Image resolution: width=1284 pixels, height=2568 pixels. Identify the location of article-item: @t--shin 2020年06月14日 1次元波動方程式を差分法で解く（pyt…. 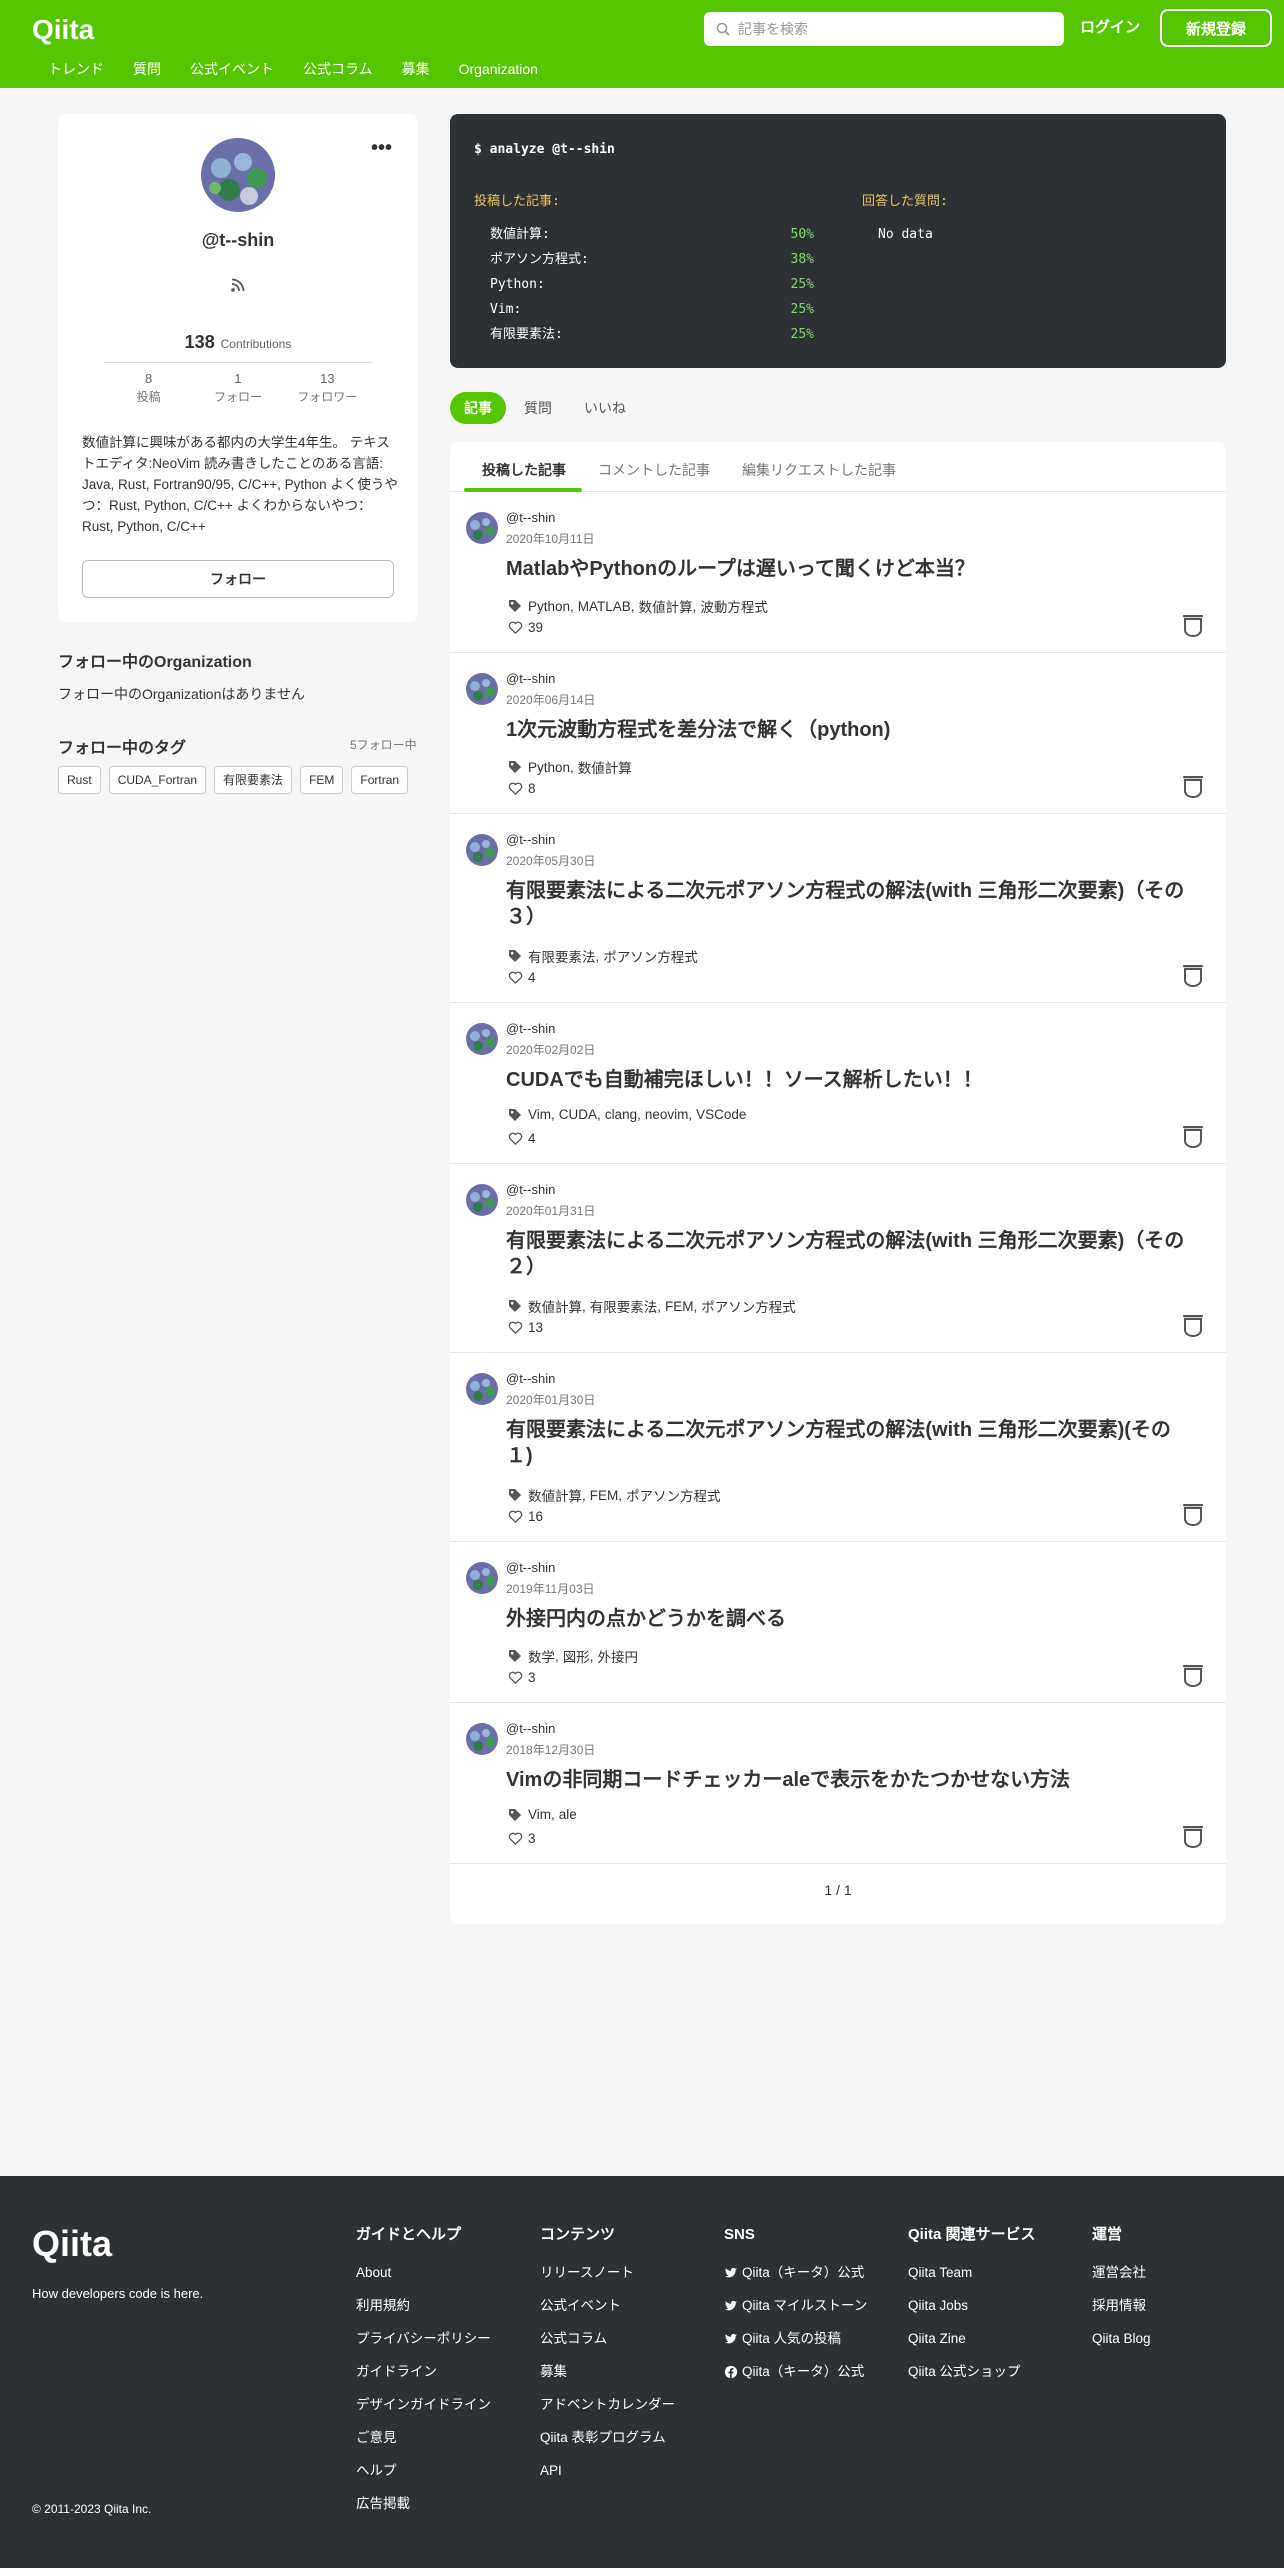
(838, 733).